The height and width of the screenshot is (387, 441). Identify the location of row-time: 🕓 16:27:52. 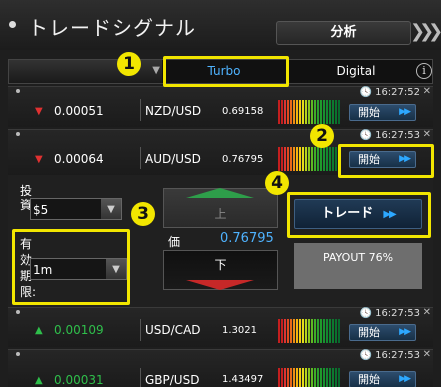
(389, 92).